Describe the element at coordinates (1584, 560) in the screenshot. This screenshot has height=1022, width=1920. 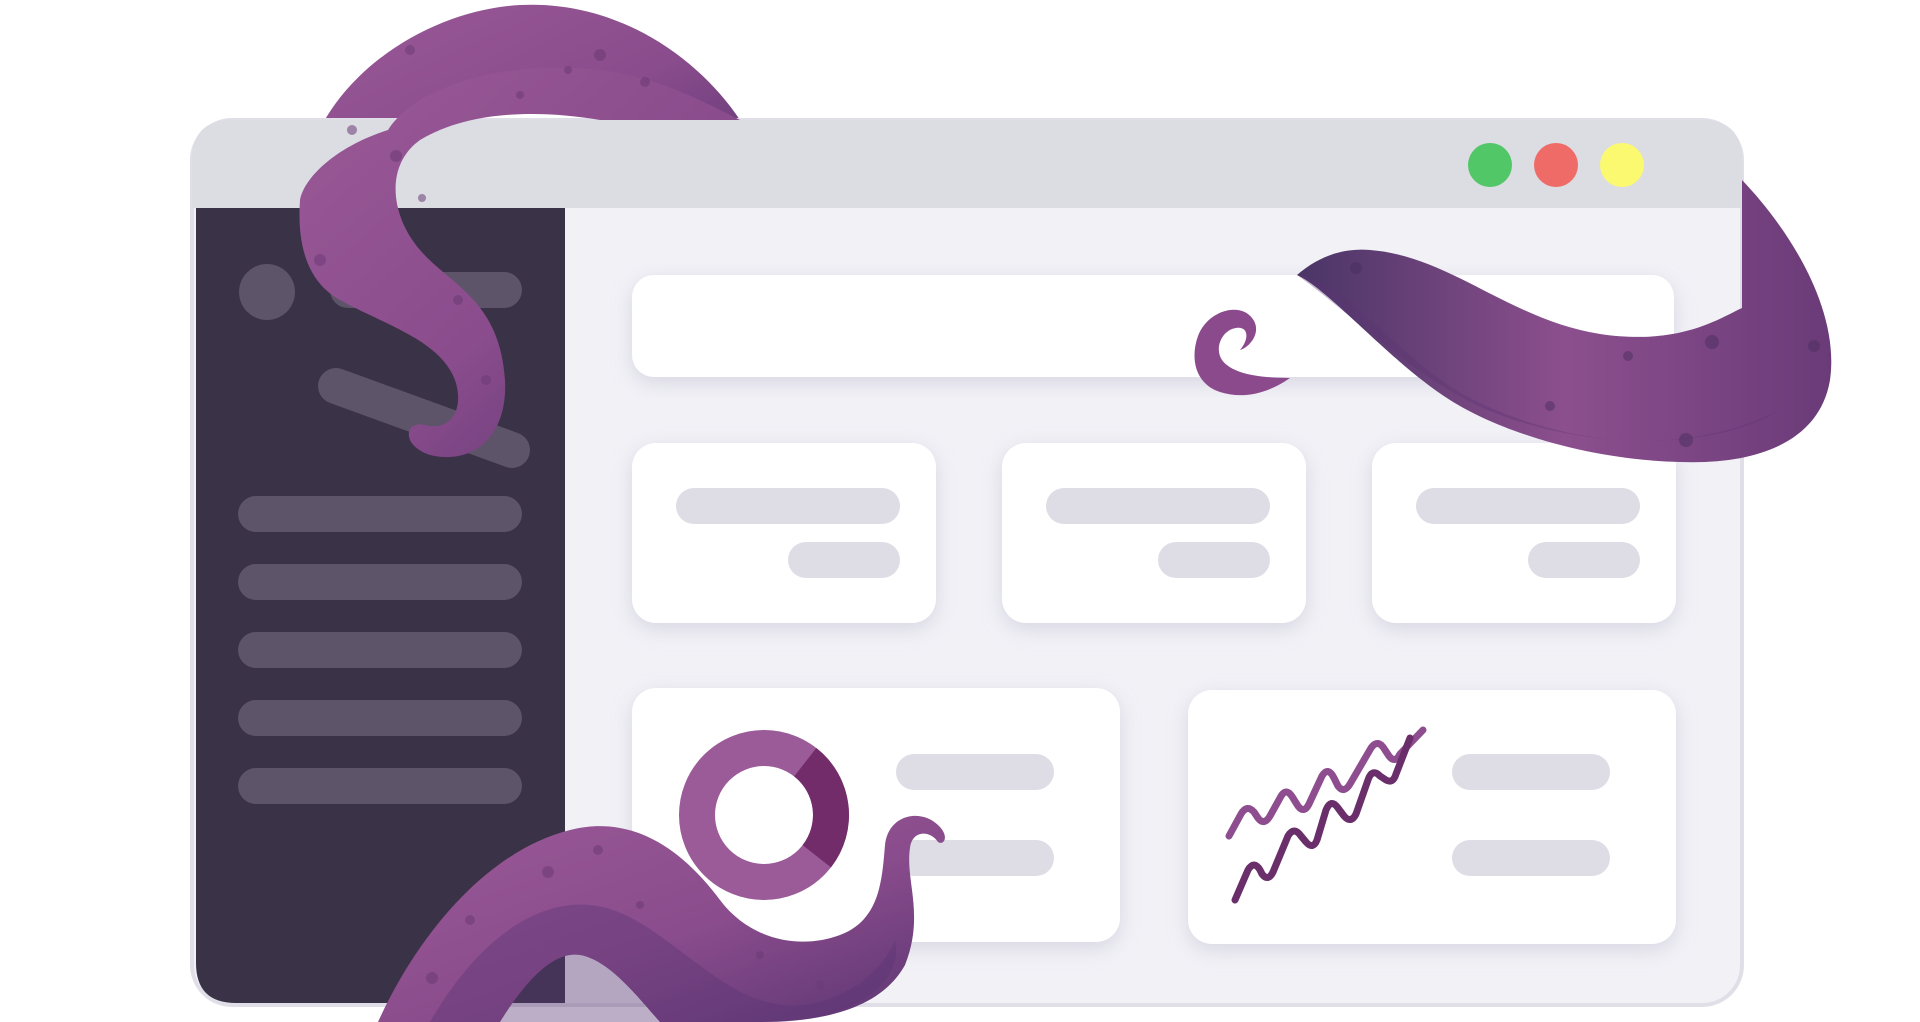
I see `stat-card-3-value` at that location.